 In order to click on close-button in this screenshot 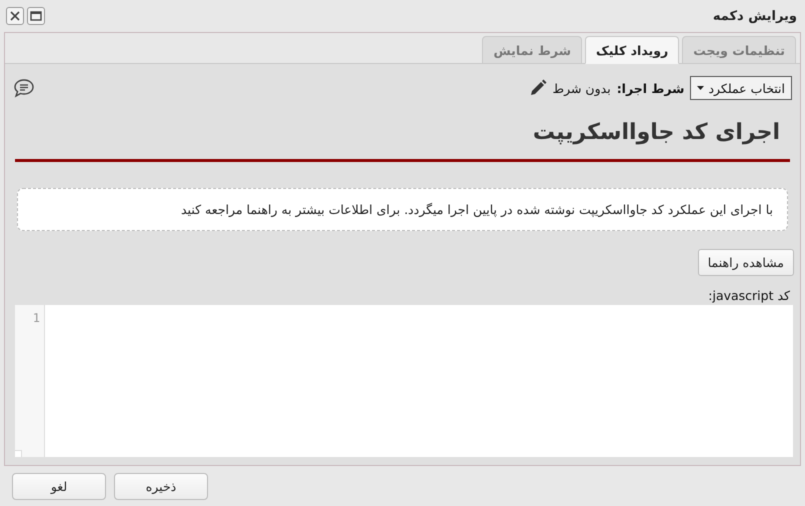, I will do `click(15, 16)`.